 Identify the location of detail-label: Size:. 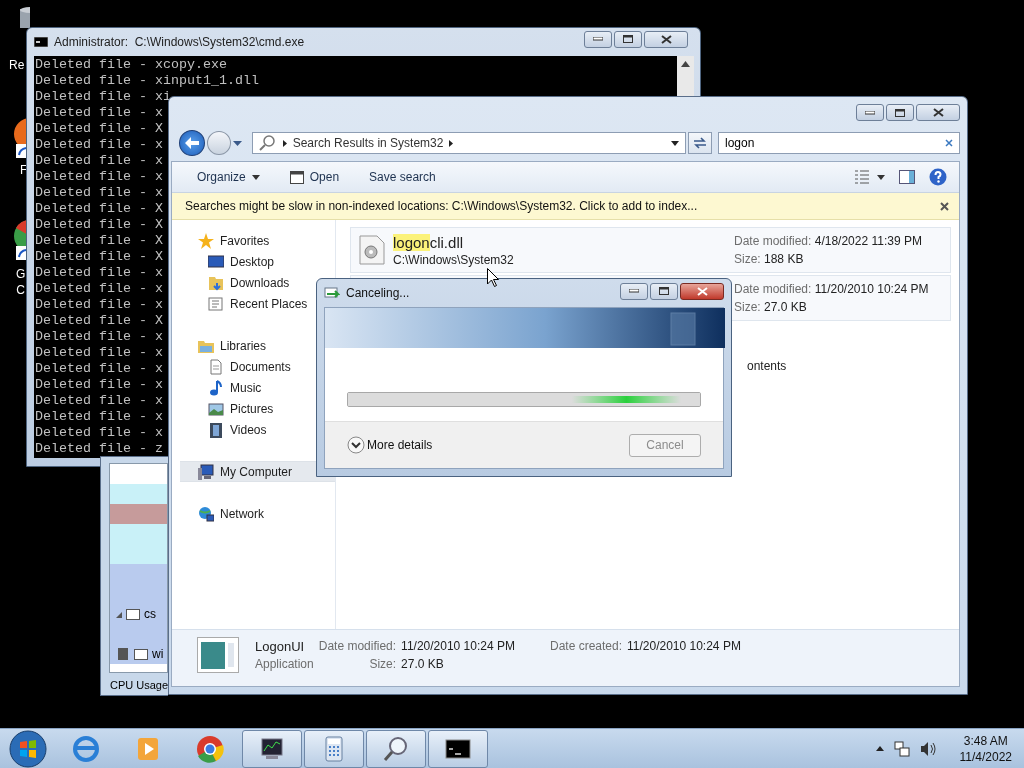
(382, 664).